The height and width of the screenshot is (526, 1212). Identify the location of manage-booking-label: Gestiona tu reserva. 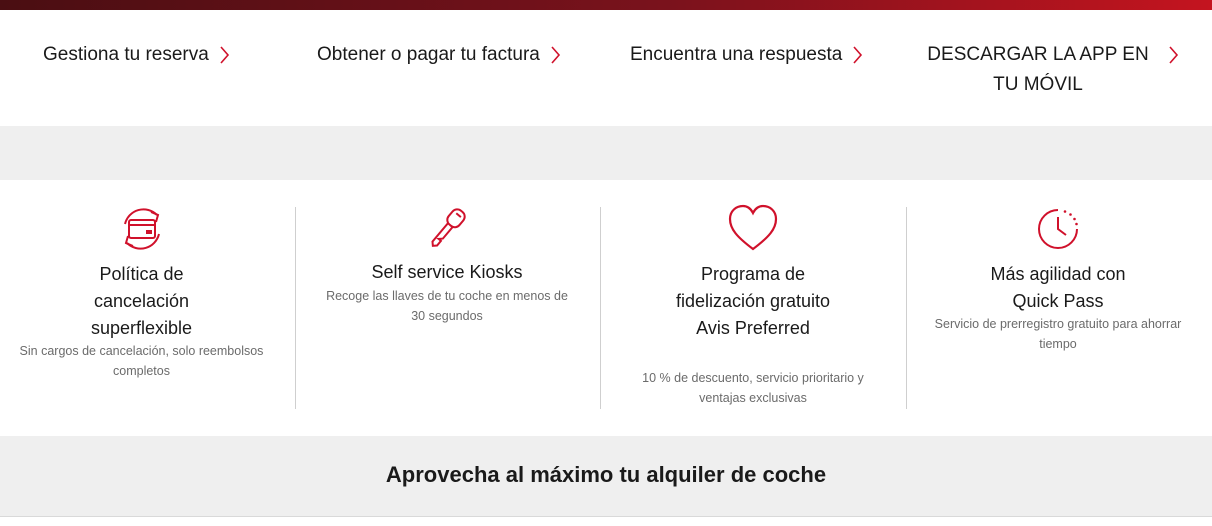
(126, 54).